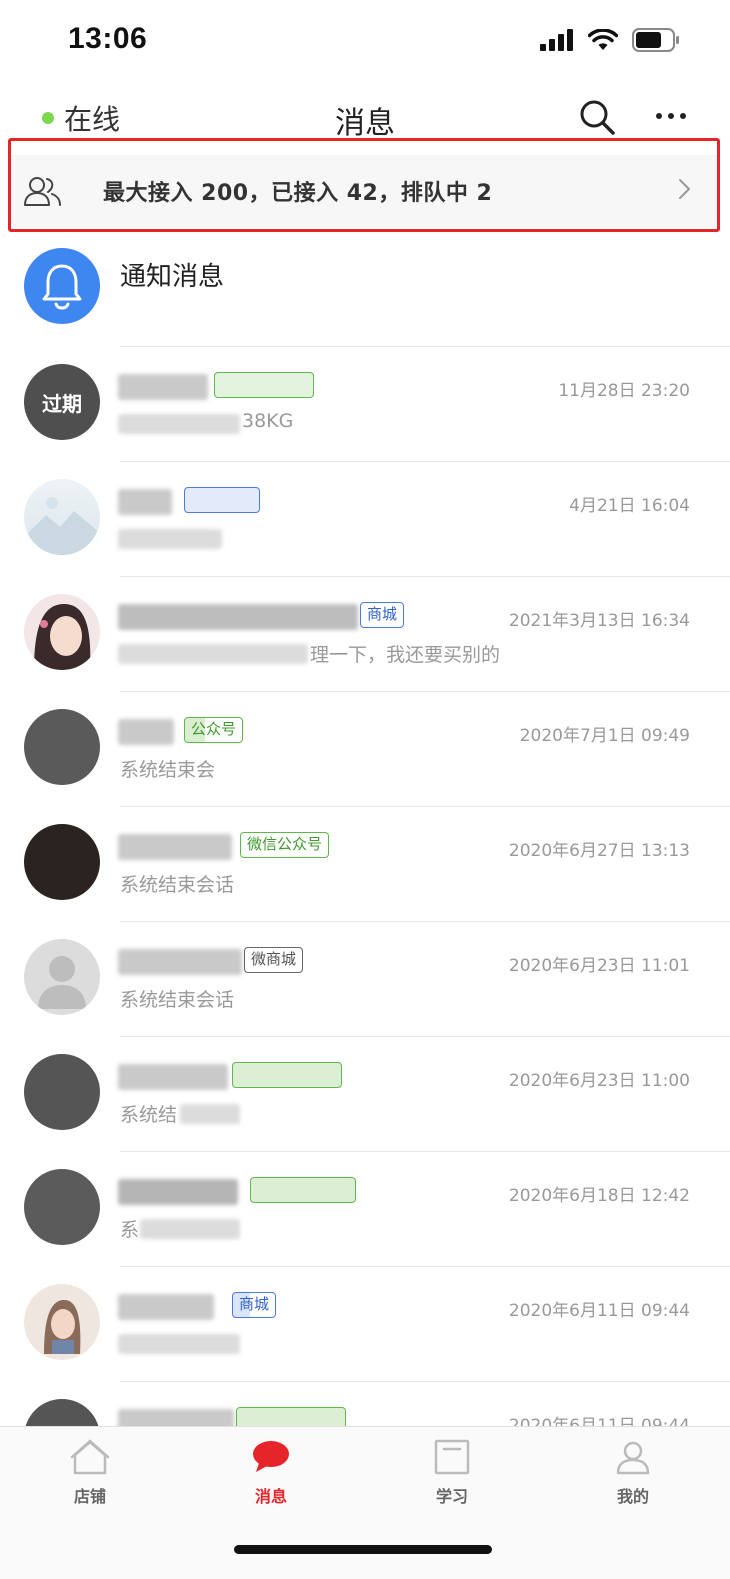 This screenshot has width=730, height=1579. Describe the element at coordinates (604, 736) in the screenshot. I see `message-time: 2020年7月1日 09:49` at that location.